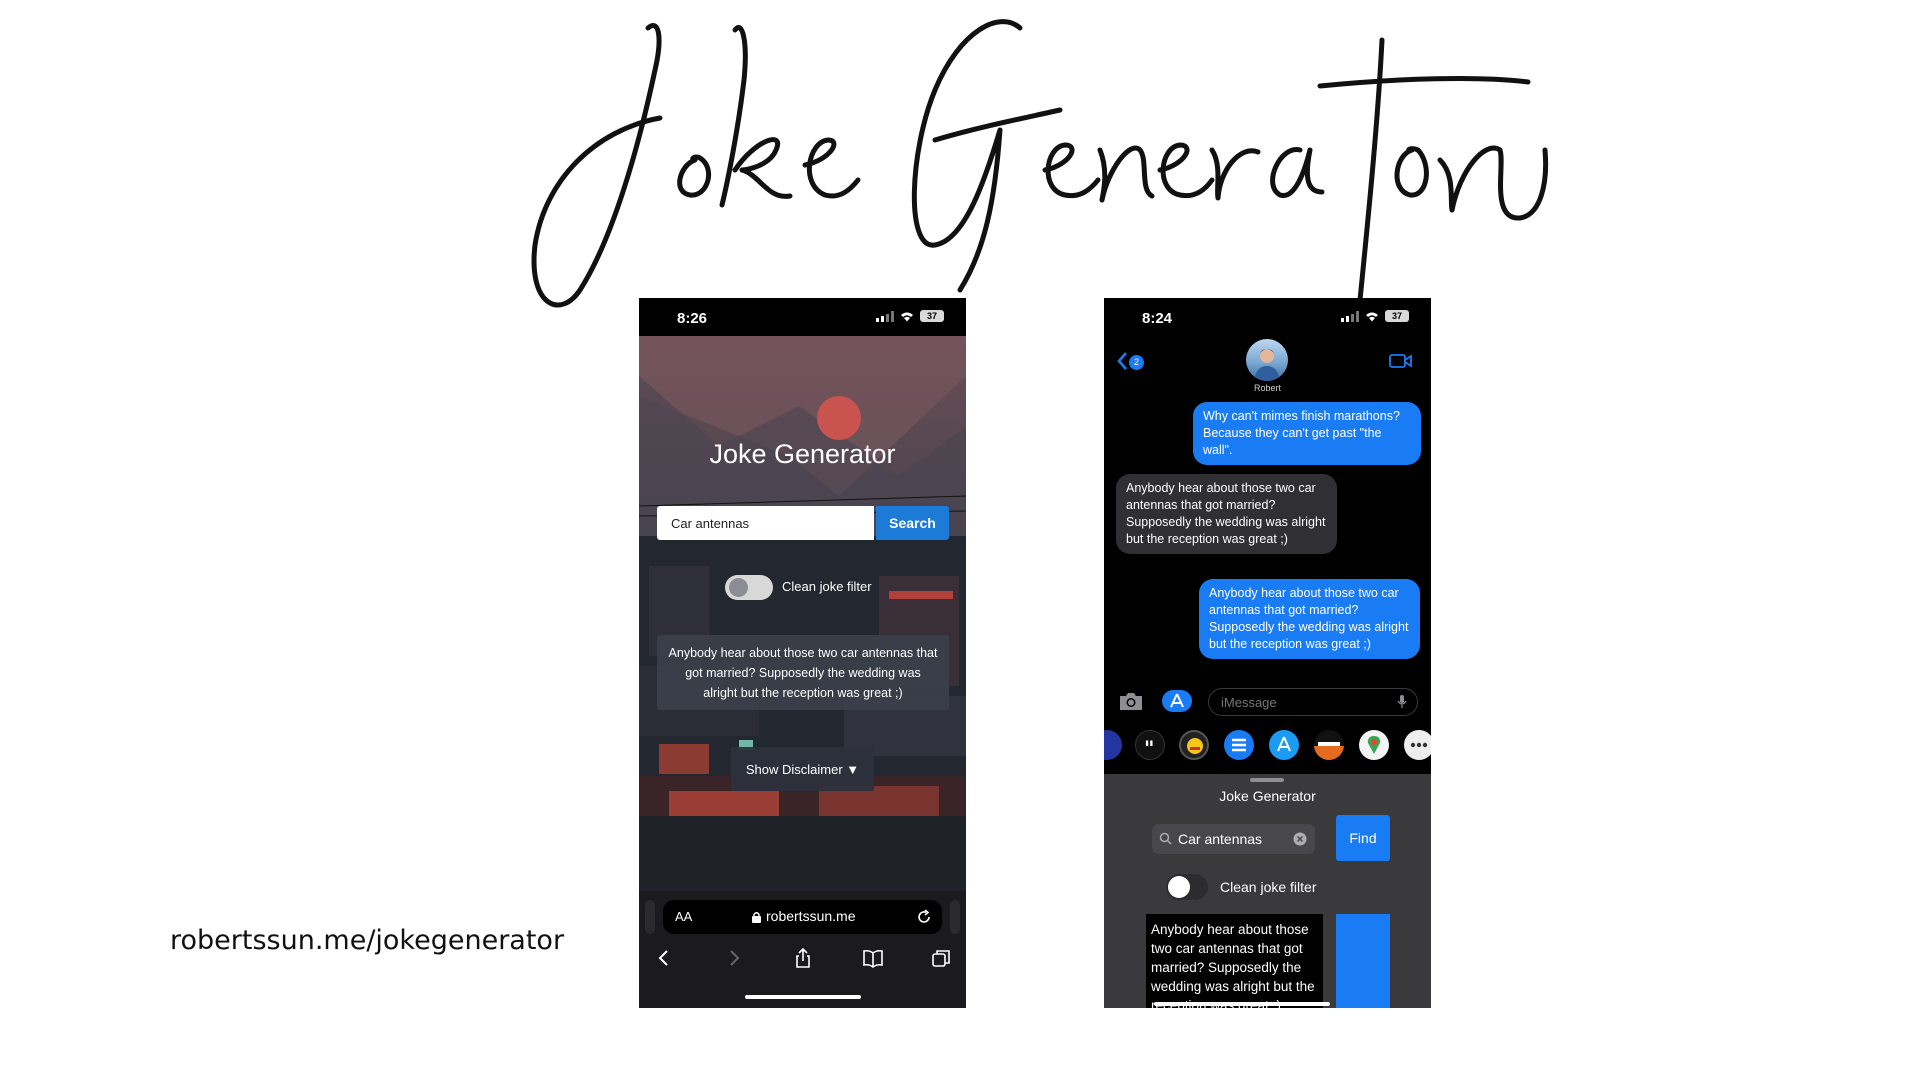  I want to click on contact-name: Robert, so click(1267, 388).